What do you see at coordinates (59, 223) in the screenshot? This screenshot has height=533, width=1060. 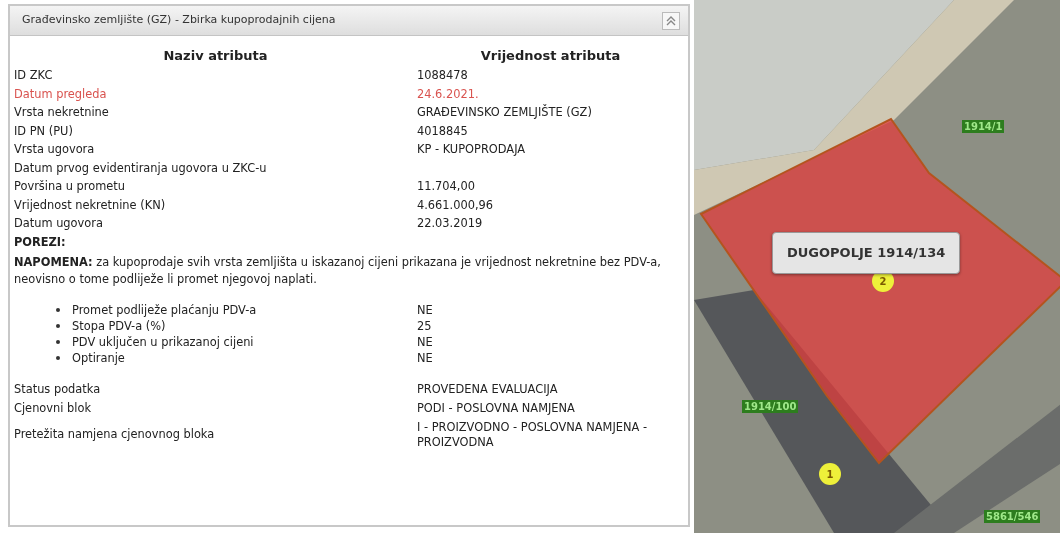 I see `attribute-label: Datum ugovora` at bounding box center [59, 223].